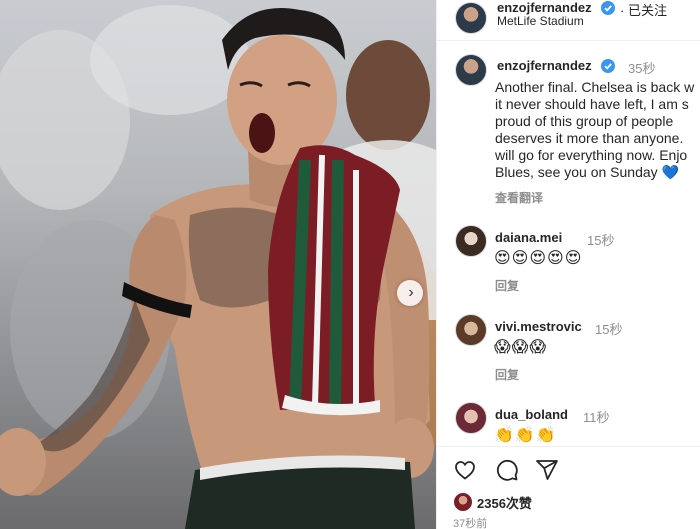  I want to click on chevron-right-icon: ›, so click(411, 292).